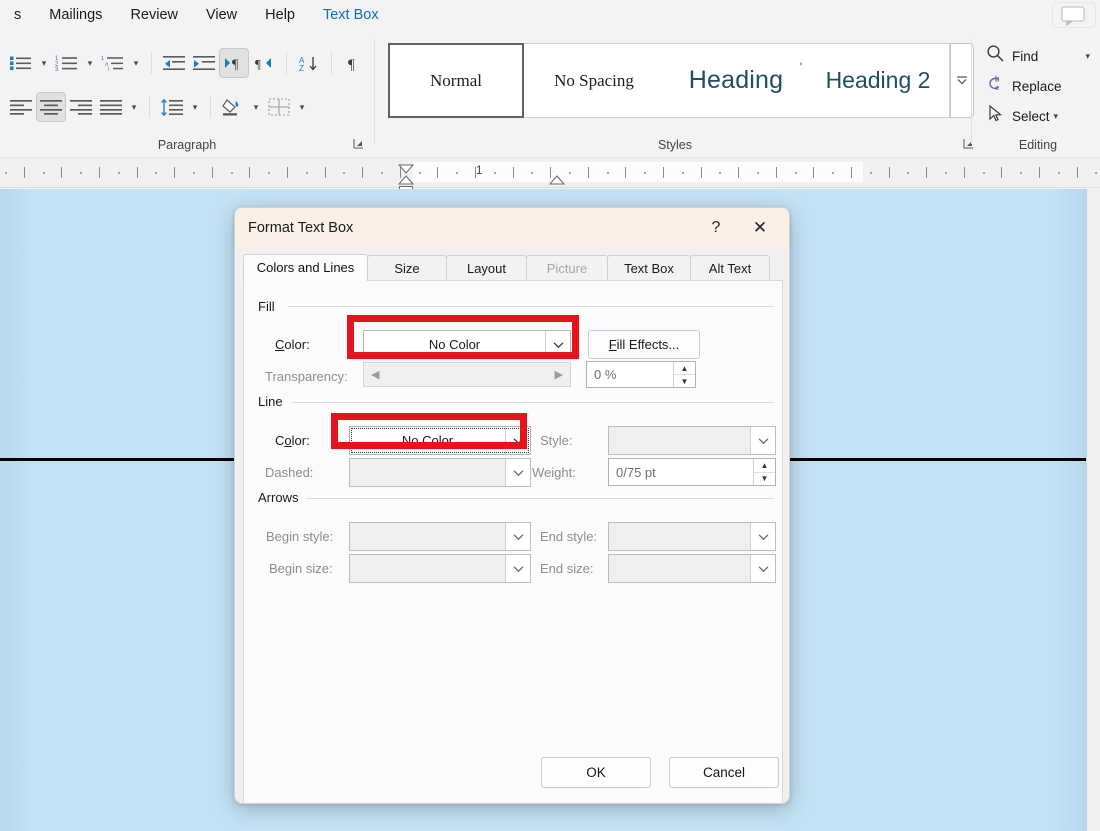 Image resolution: width=1100 pixels, height=831 pixels. Describe the element at coordinates (1038, 86) in the screenshot. I see `replace-button: b c Replace` at that location.